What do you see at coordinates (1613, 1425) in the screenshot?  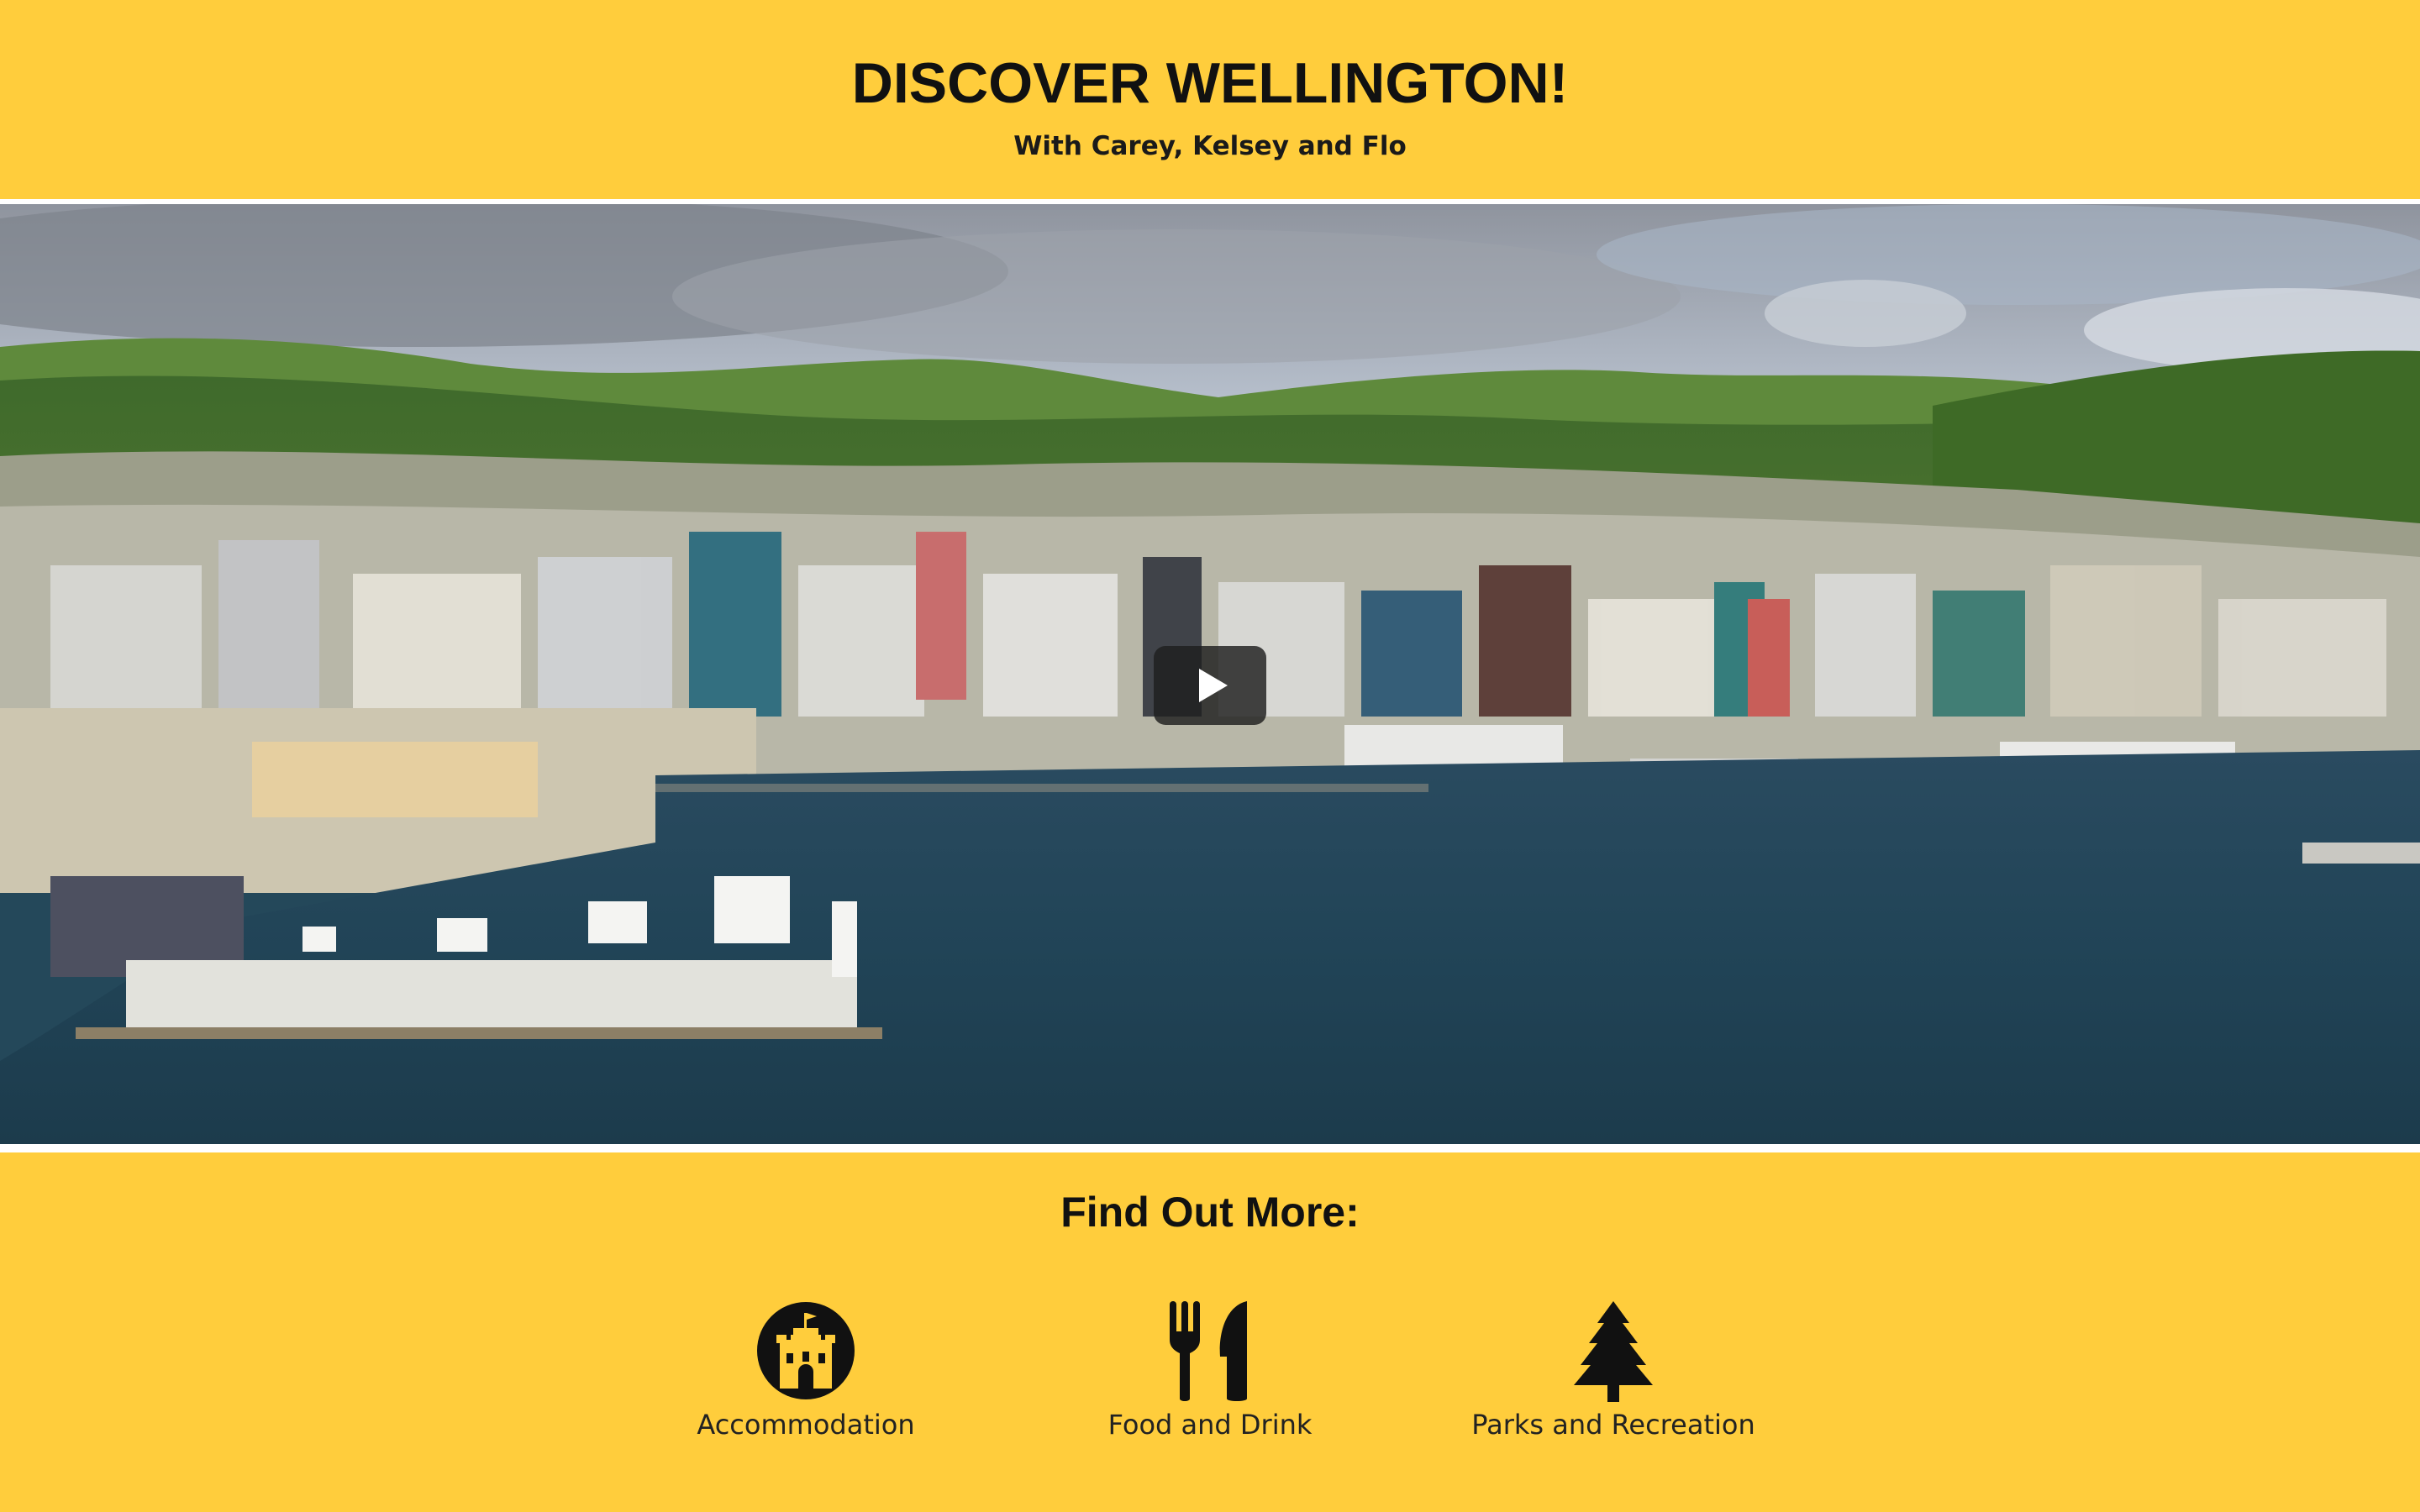 I see `link-label-parks-and-recreation: Parks and Recreation` at bounding box center [1613, 1425].